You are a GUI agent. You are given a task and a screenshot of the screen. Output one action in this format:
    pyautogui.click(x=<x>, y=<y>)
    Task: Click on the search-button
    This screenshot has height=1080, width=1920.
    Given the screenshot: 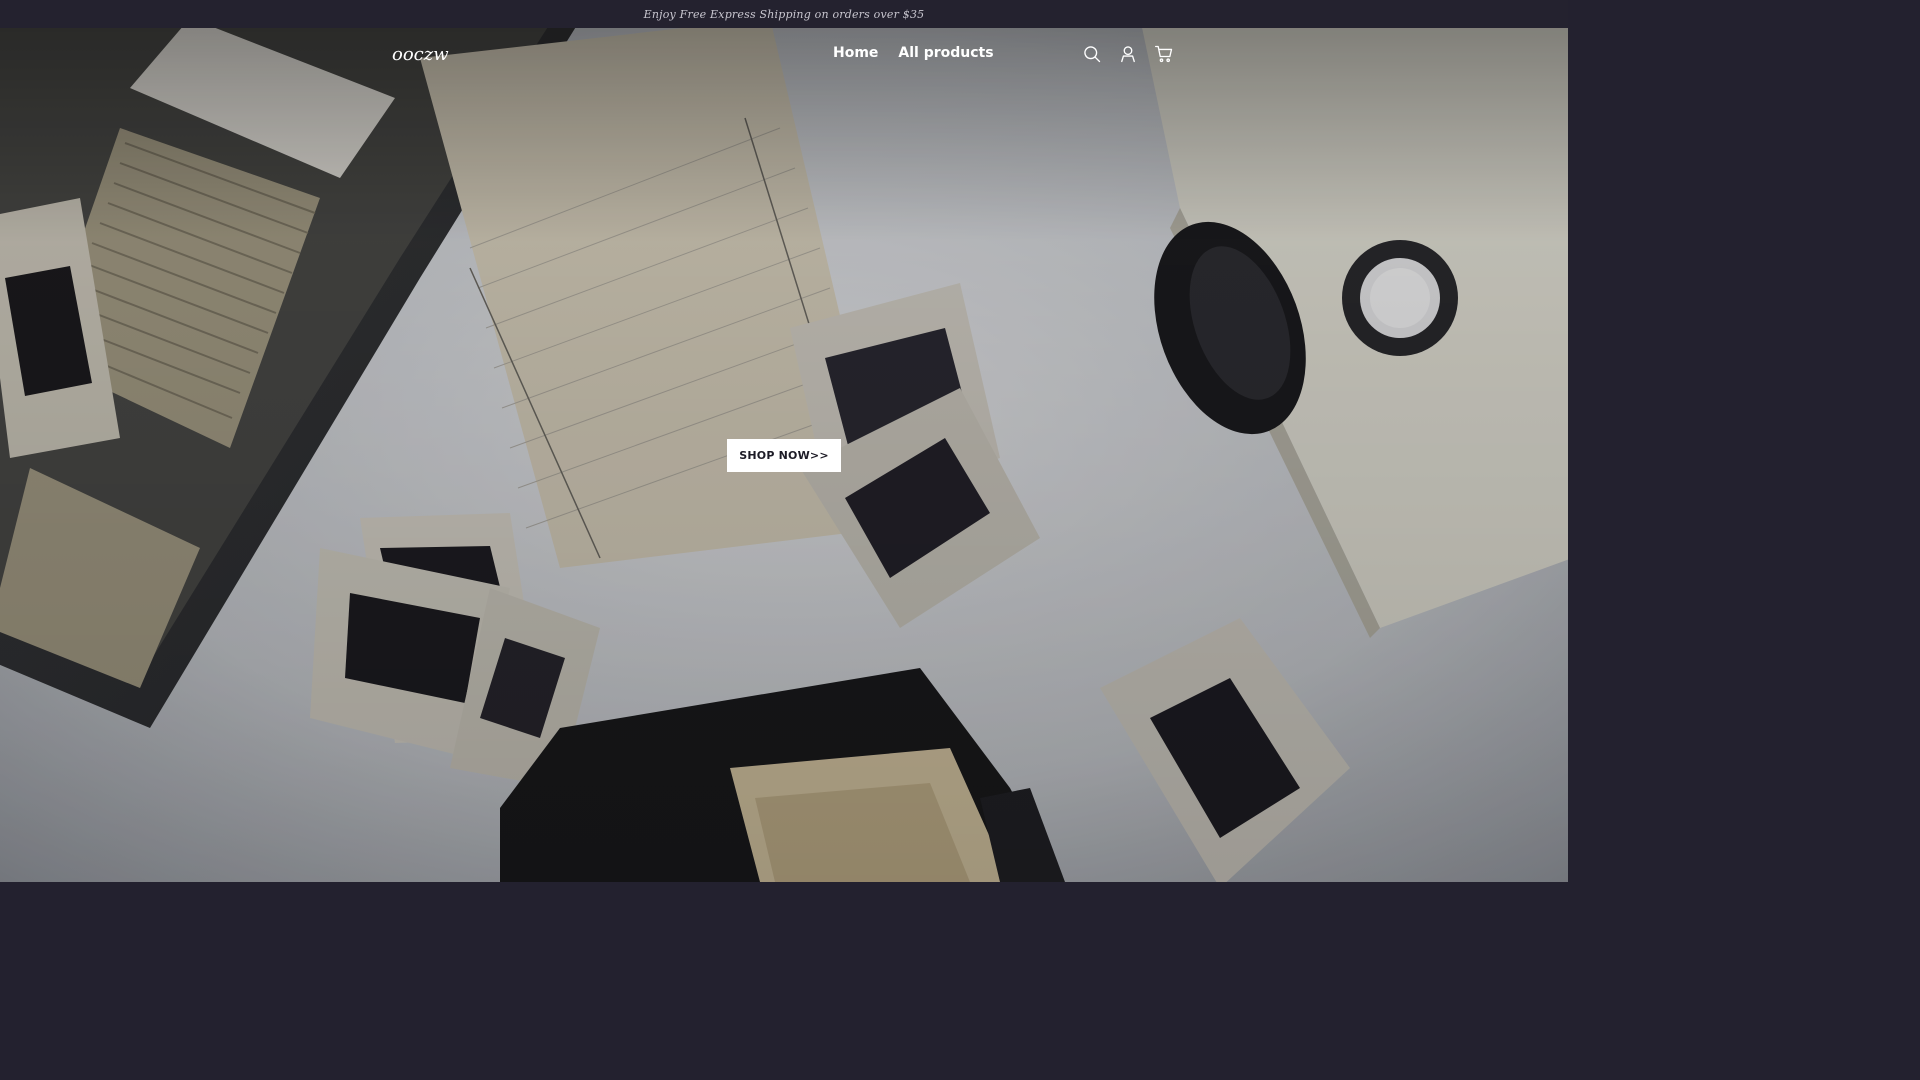 What is the action you would take?
    pyautogui.click(x=1092, y=54)
    